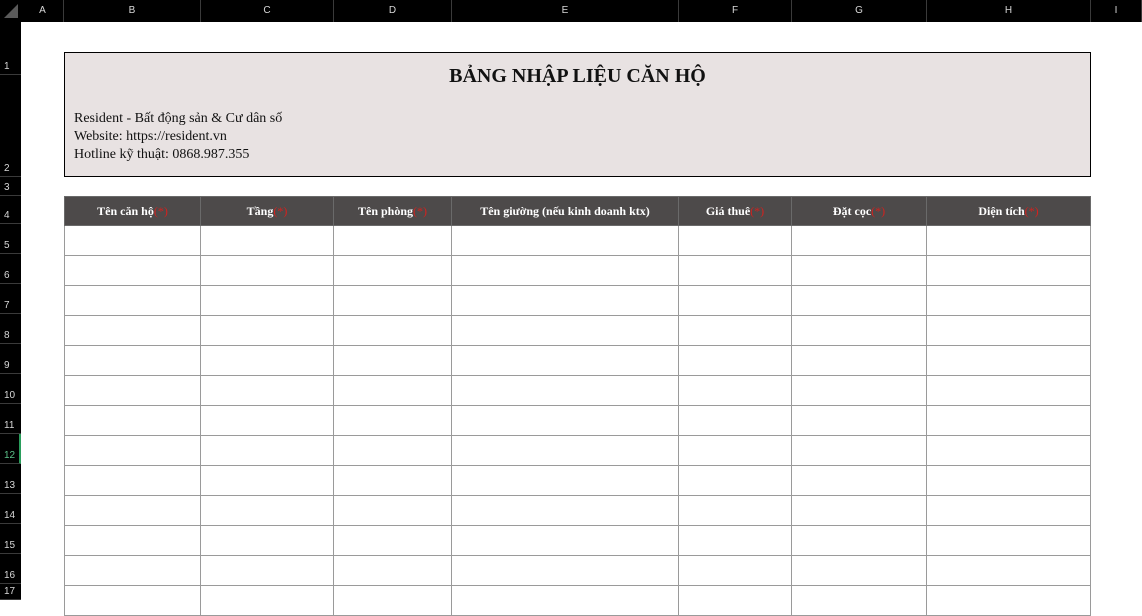 The width and height of the screenshot is (1142, 616). I want to click on row-header-5: 5, so click(10, 239).